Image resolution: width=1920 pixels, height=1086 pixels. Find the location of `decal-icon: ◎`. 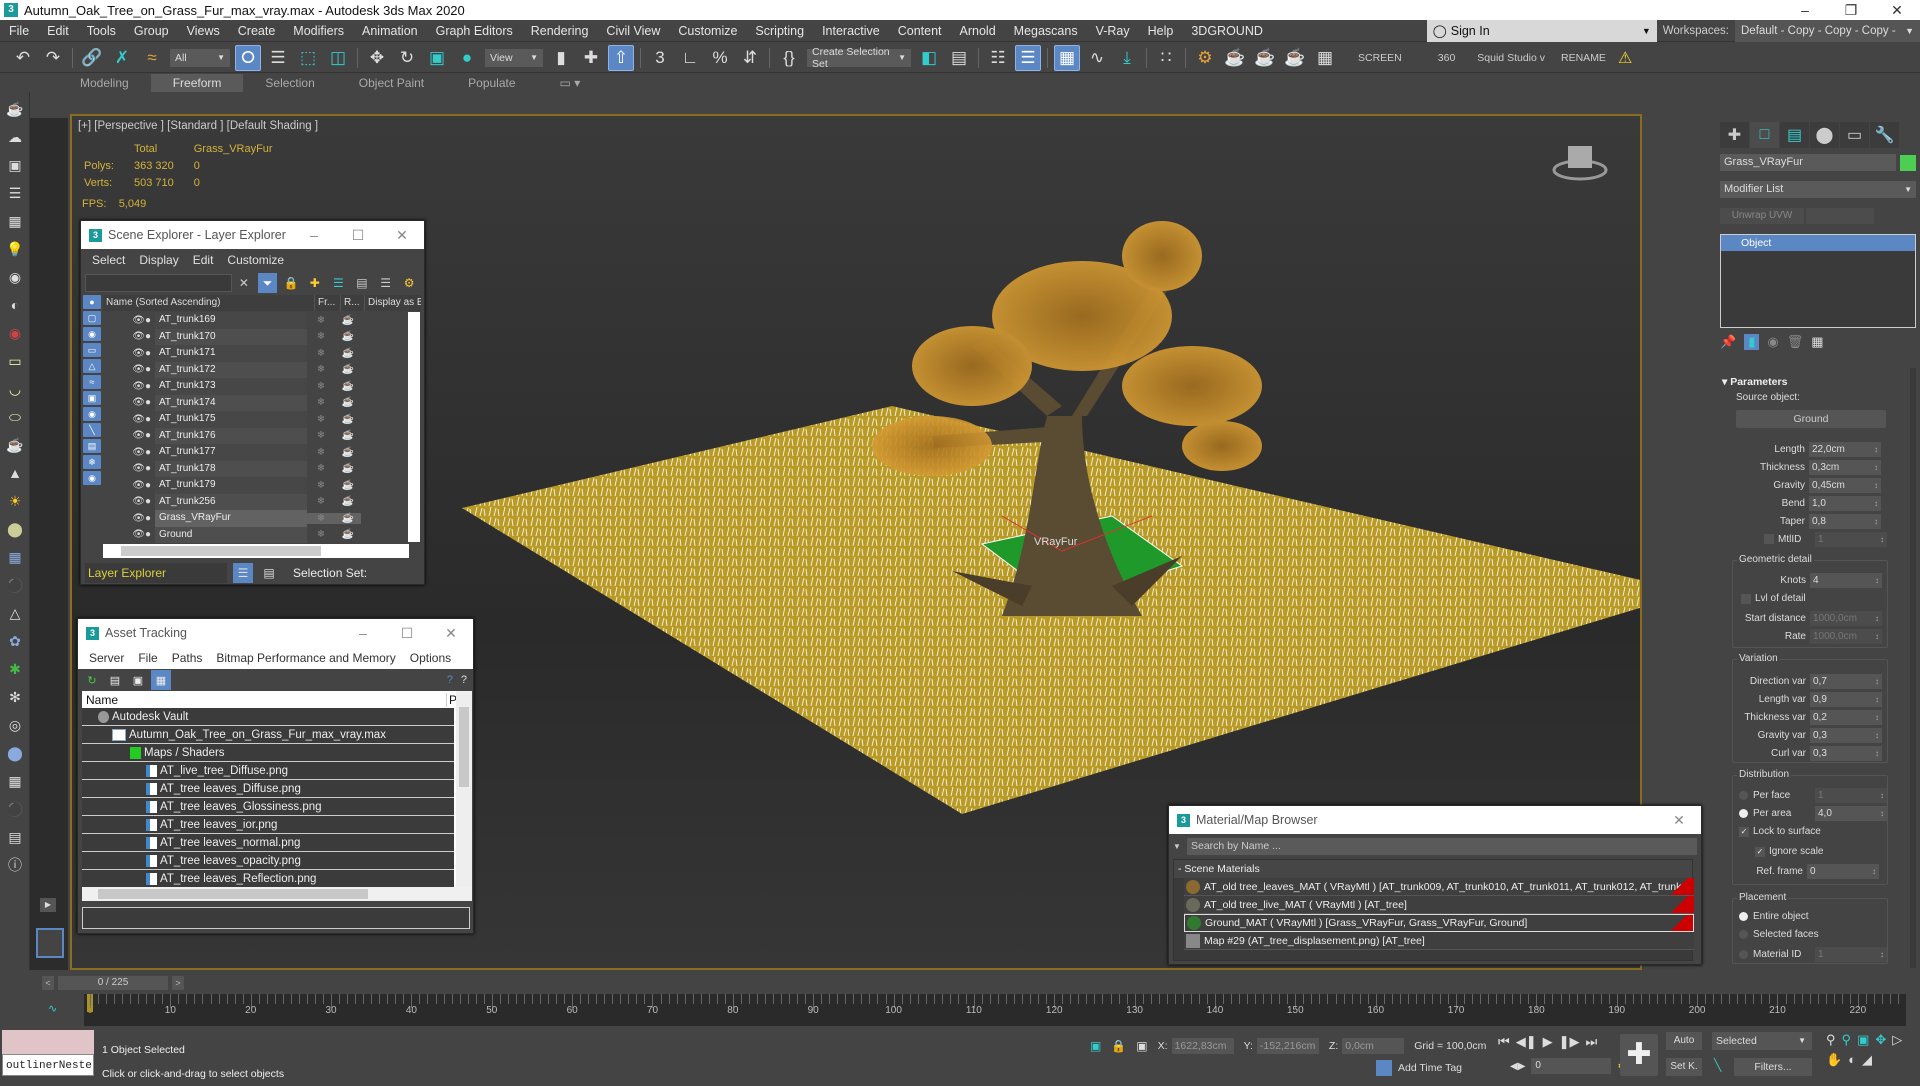

decal-icon: ◎ is located at coordinates (15, 725).